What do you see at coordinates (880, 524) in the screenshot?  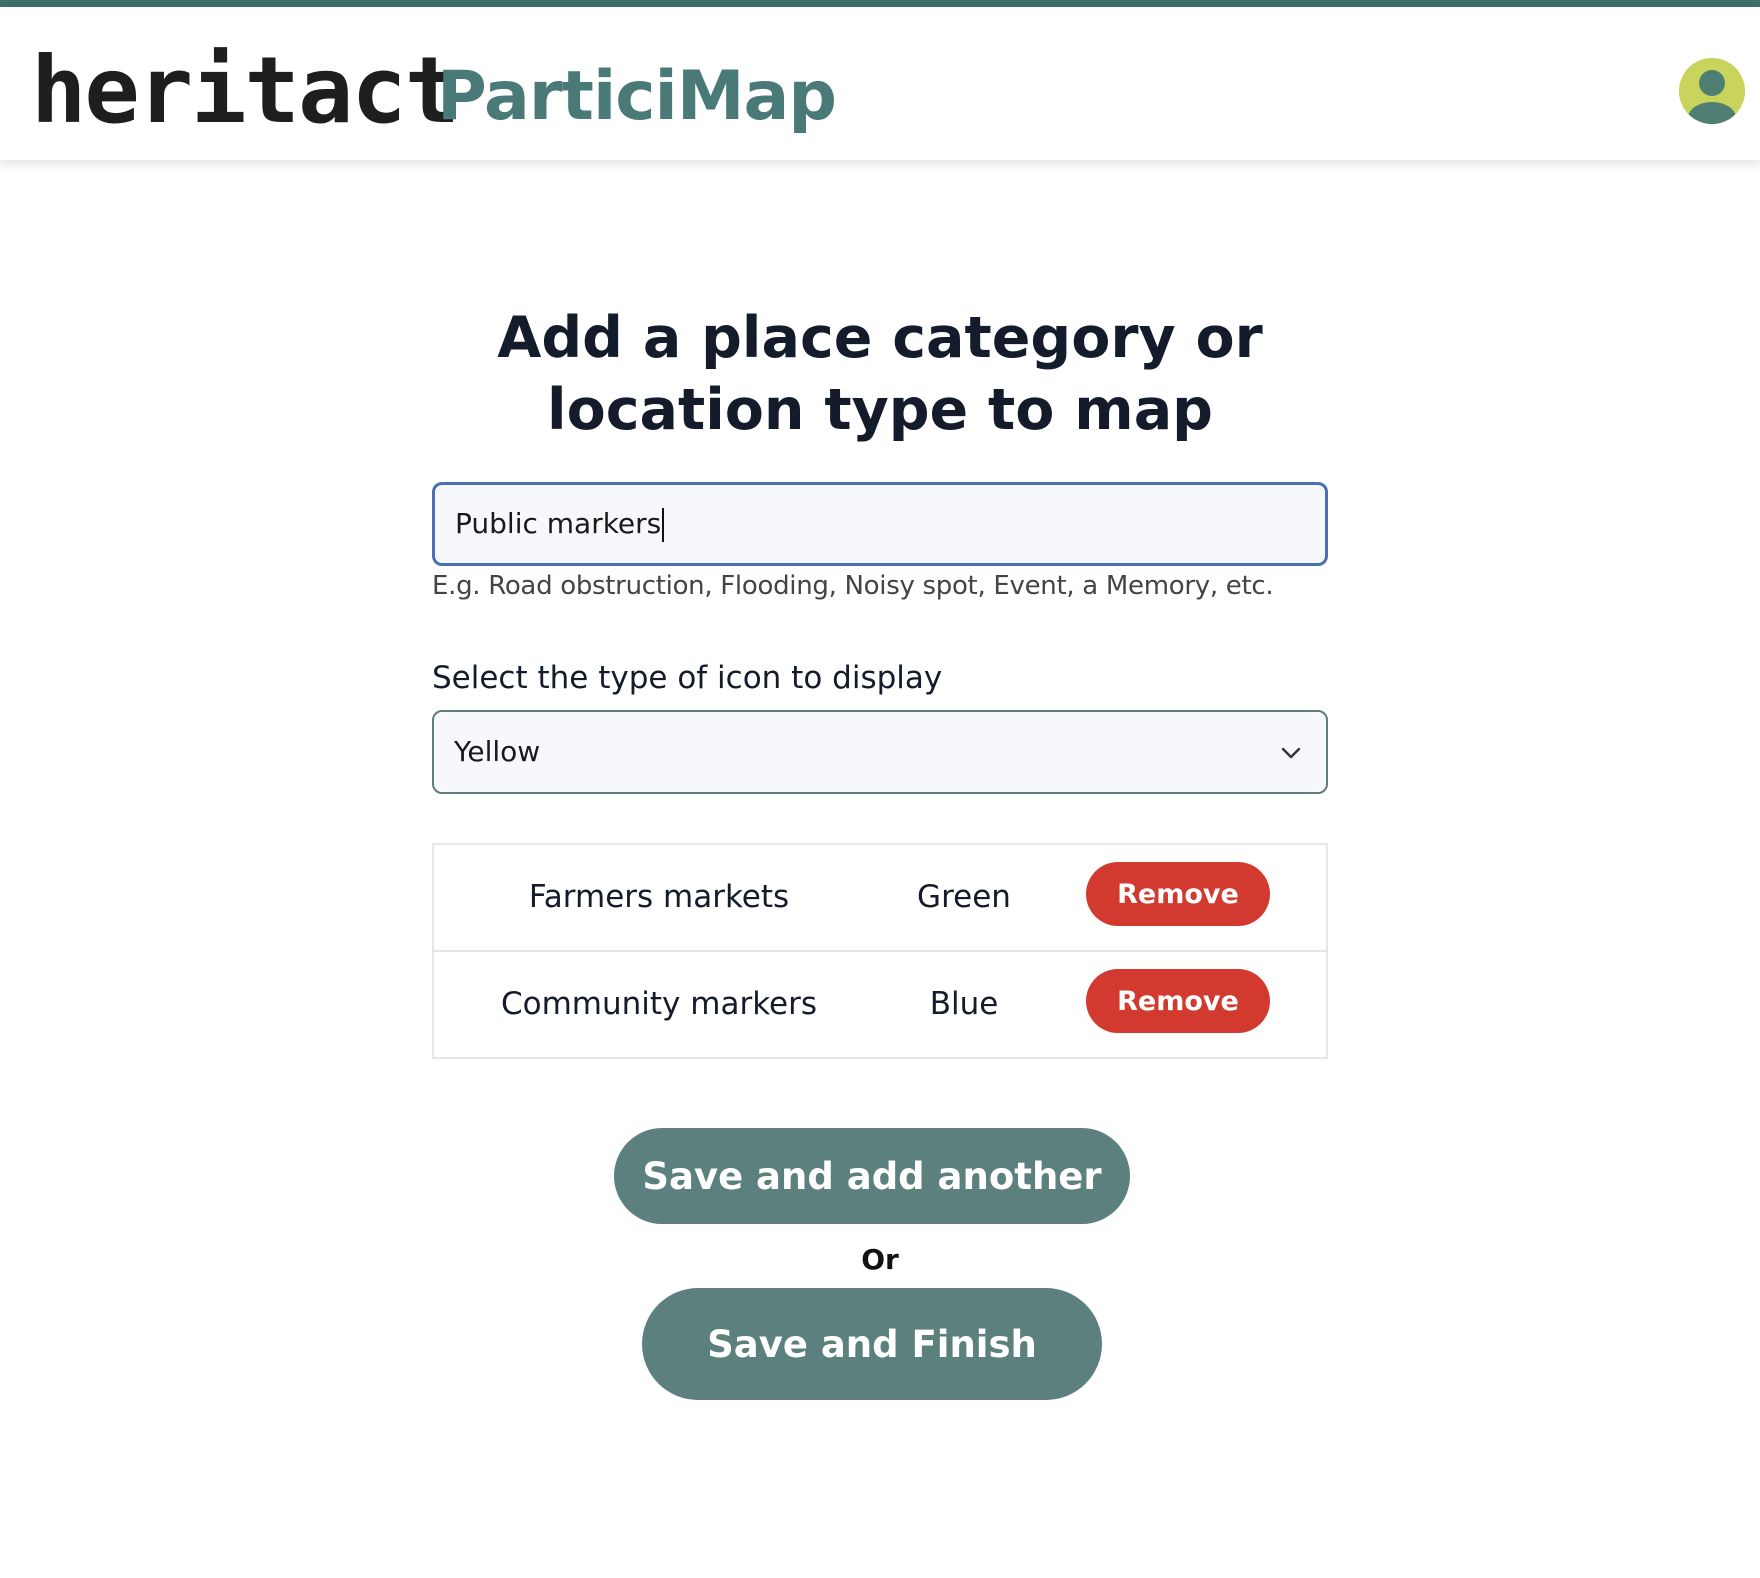 I see `category-name-input: Public markers` at bounding box center [880, 524].